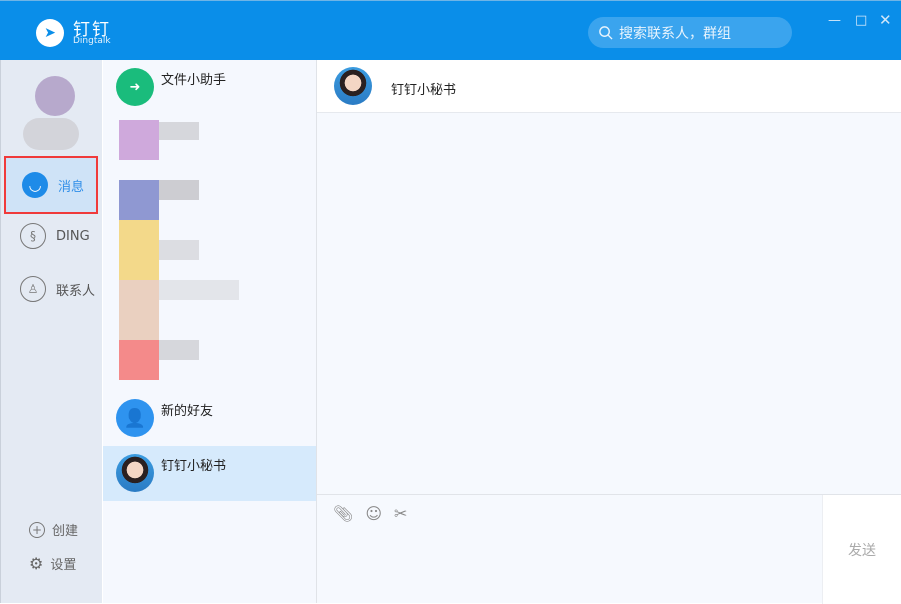 Image resolution: width=901 pixels, height=604 pixels. What do you see at coordinates (606, 33) in the screenshot?
I see `search-icon` at bounding box center [606, 33].